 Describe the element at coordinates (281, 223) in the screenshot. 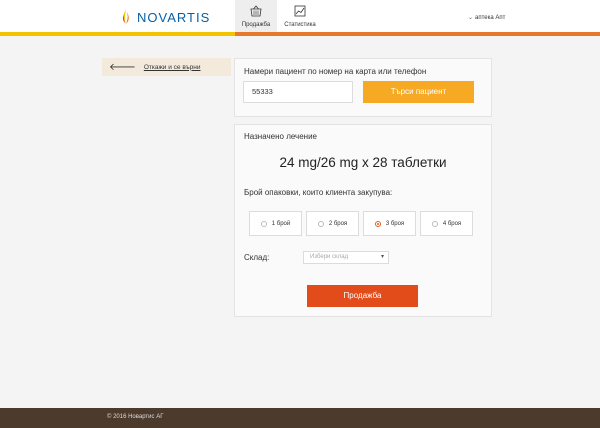

I see `packs-option-label: 1 брой` at that location.